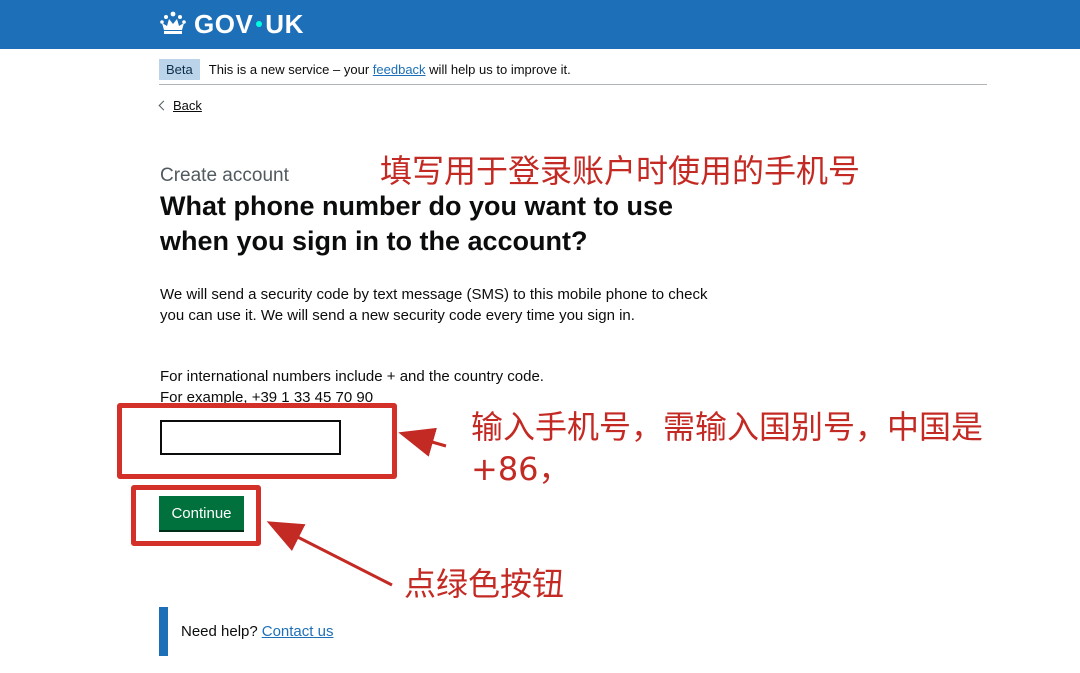  Describe the element at coordinates (540, 24) in the screenshot. I see `gov-uk-header: GOV UK` at that location.